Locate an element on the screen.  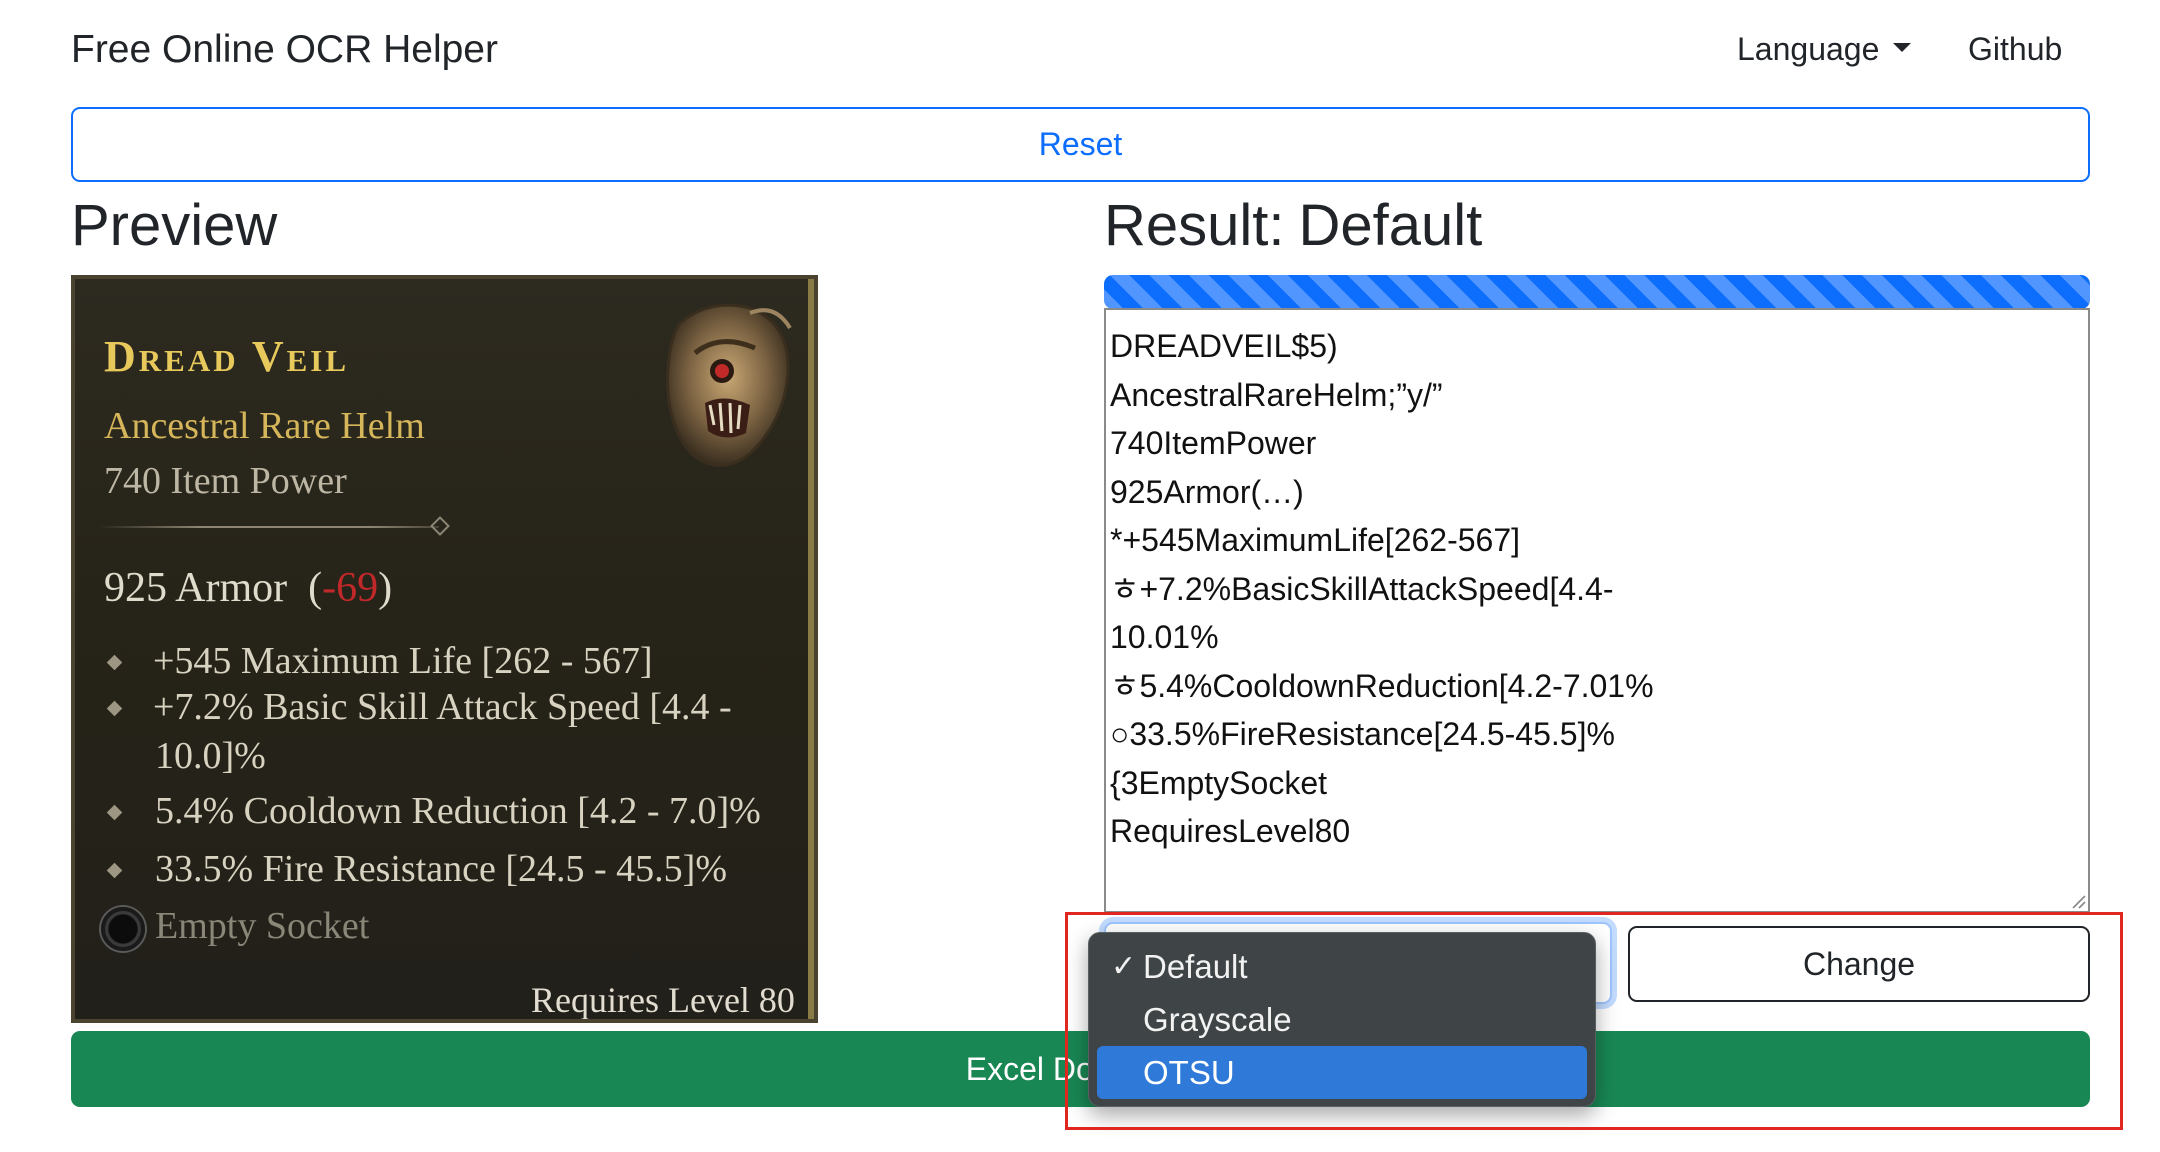
card-stat: 10.0]% is located at coordinates (210, 756).